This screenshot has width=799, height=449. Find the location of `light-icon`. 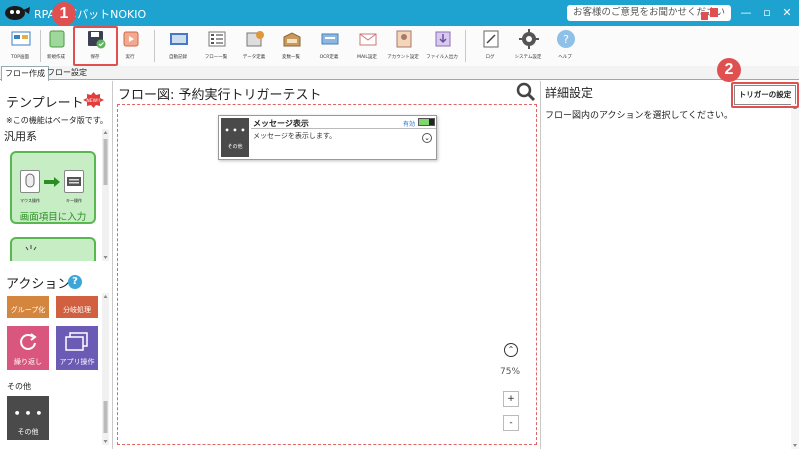

light-icon is located at coordinates (31, 248).